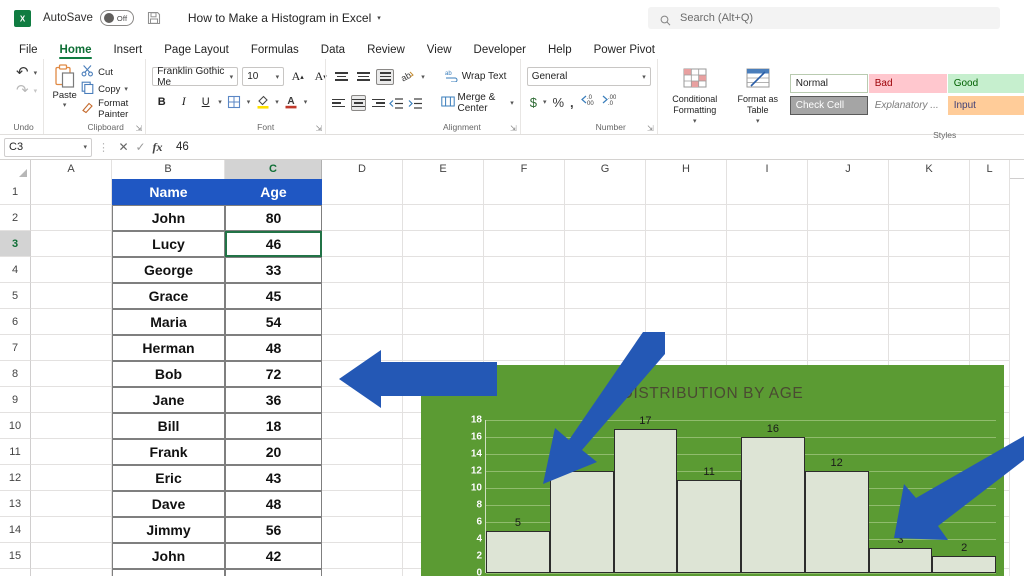 The width and height of the screenshot is (1024, 576). Describe the element at coordinates (560, 51) in the screenshot. I see `tab-help: Help` at that location.